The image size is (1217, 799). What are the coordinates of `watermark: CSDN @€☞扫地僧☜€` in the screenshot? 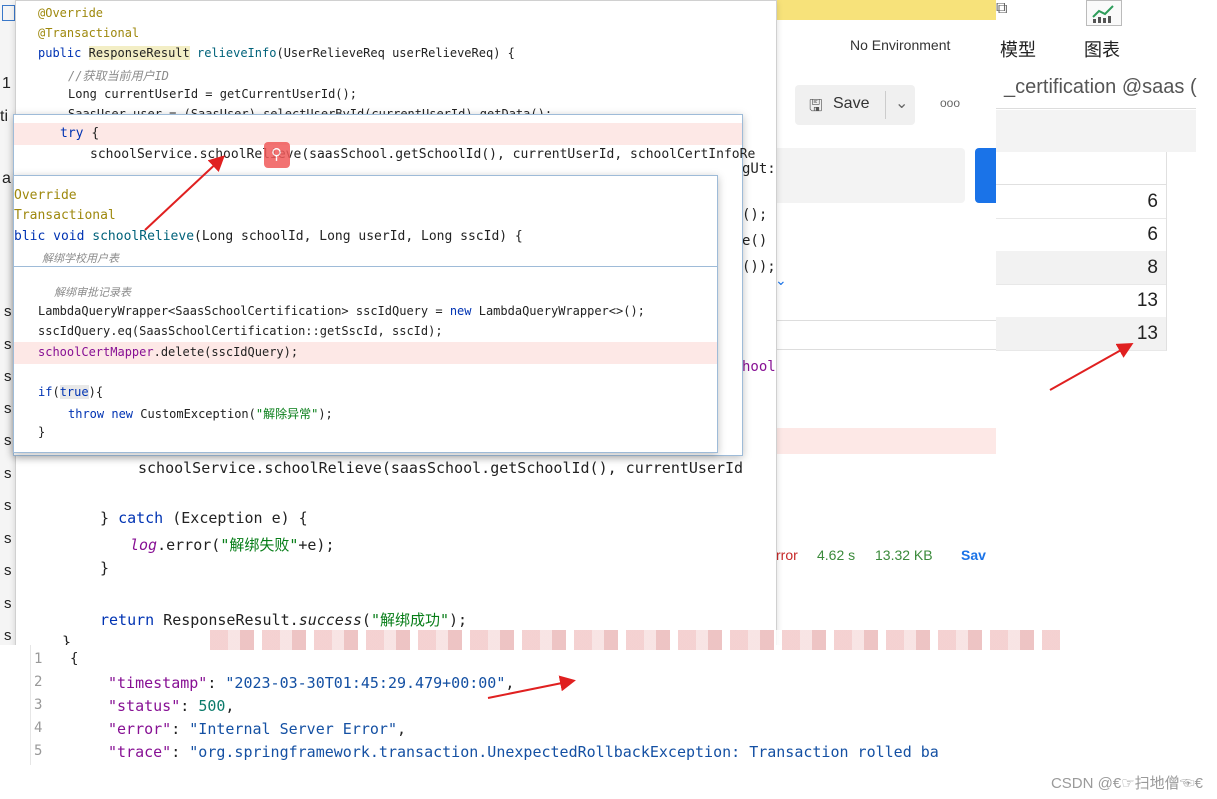 It's located at (1126, 783).